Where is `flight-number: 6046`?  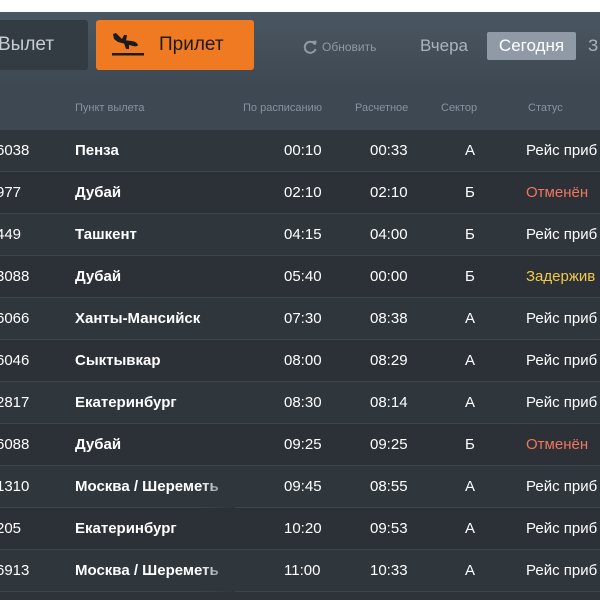
flight-number: 6046 is located at coordinates (15, 360).